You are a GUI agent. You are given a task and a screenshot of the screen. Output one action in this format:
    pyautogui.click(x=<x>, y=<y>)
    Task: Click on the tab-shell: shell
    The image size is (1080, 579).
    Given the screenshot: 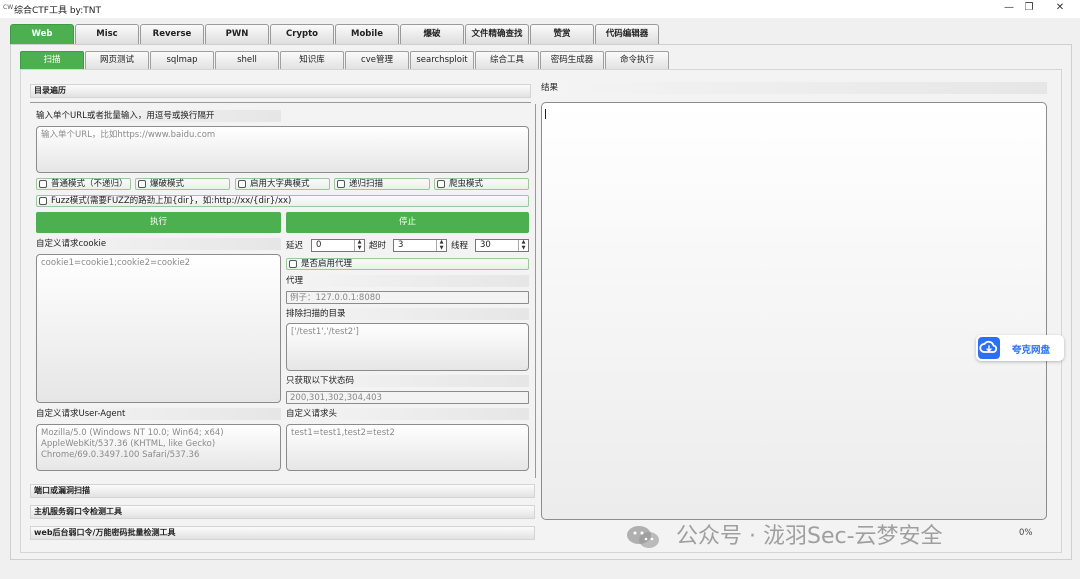 What is the action you would take?
    pyautogui.click(x=247, y=60)
    